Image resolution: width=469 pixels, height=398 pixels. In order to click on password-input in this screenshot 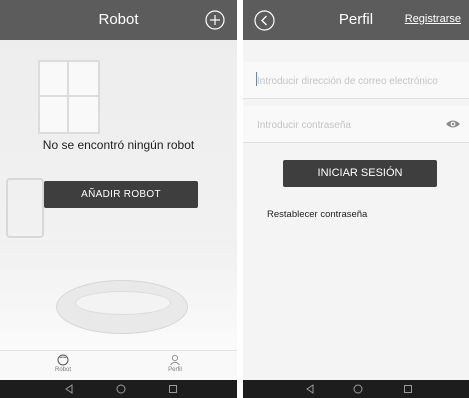, I will do `click(357, 125)`.